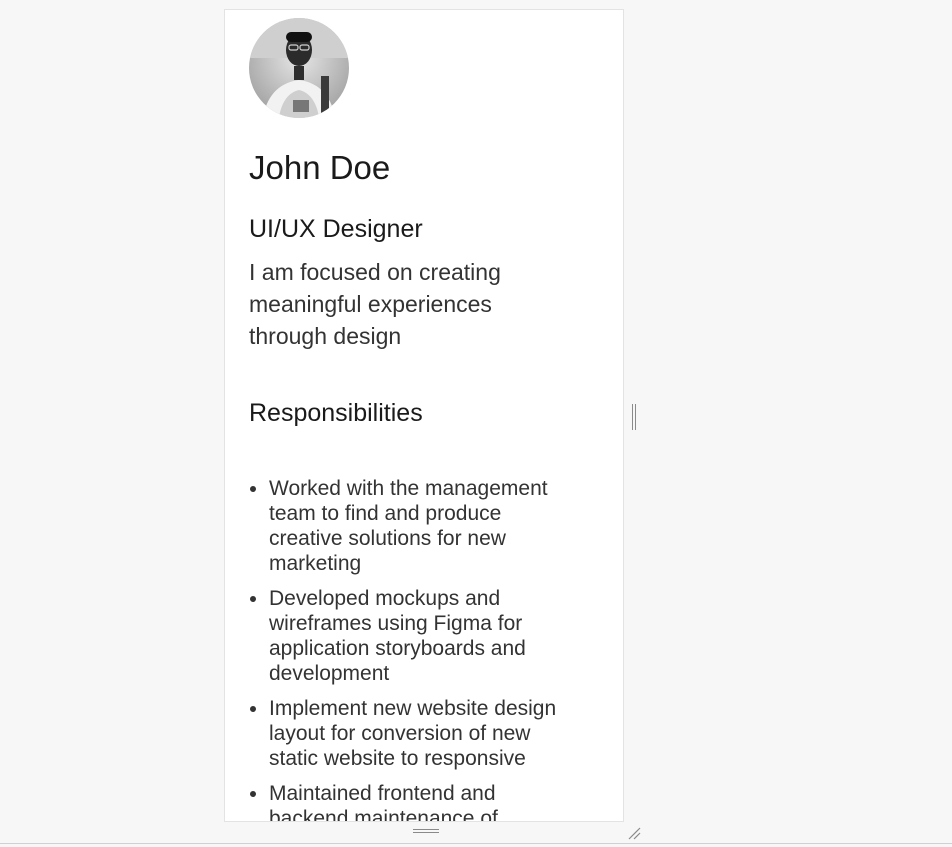 The width and height of the screenshot is (952, 847). I want to click on width-resize-handle, so click(634, 417).